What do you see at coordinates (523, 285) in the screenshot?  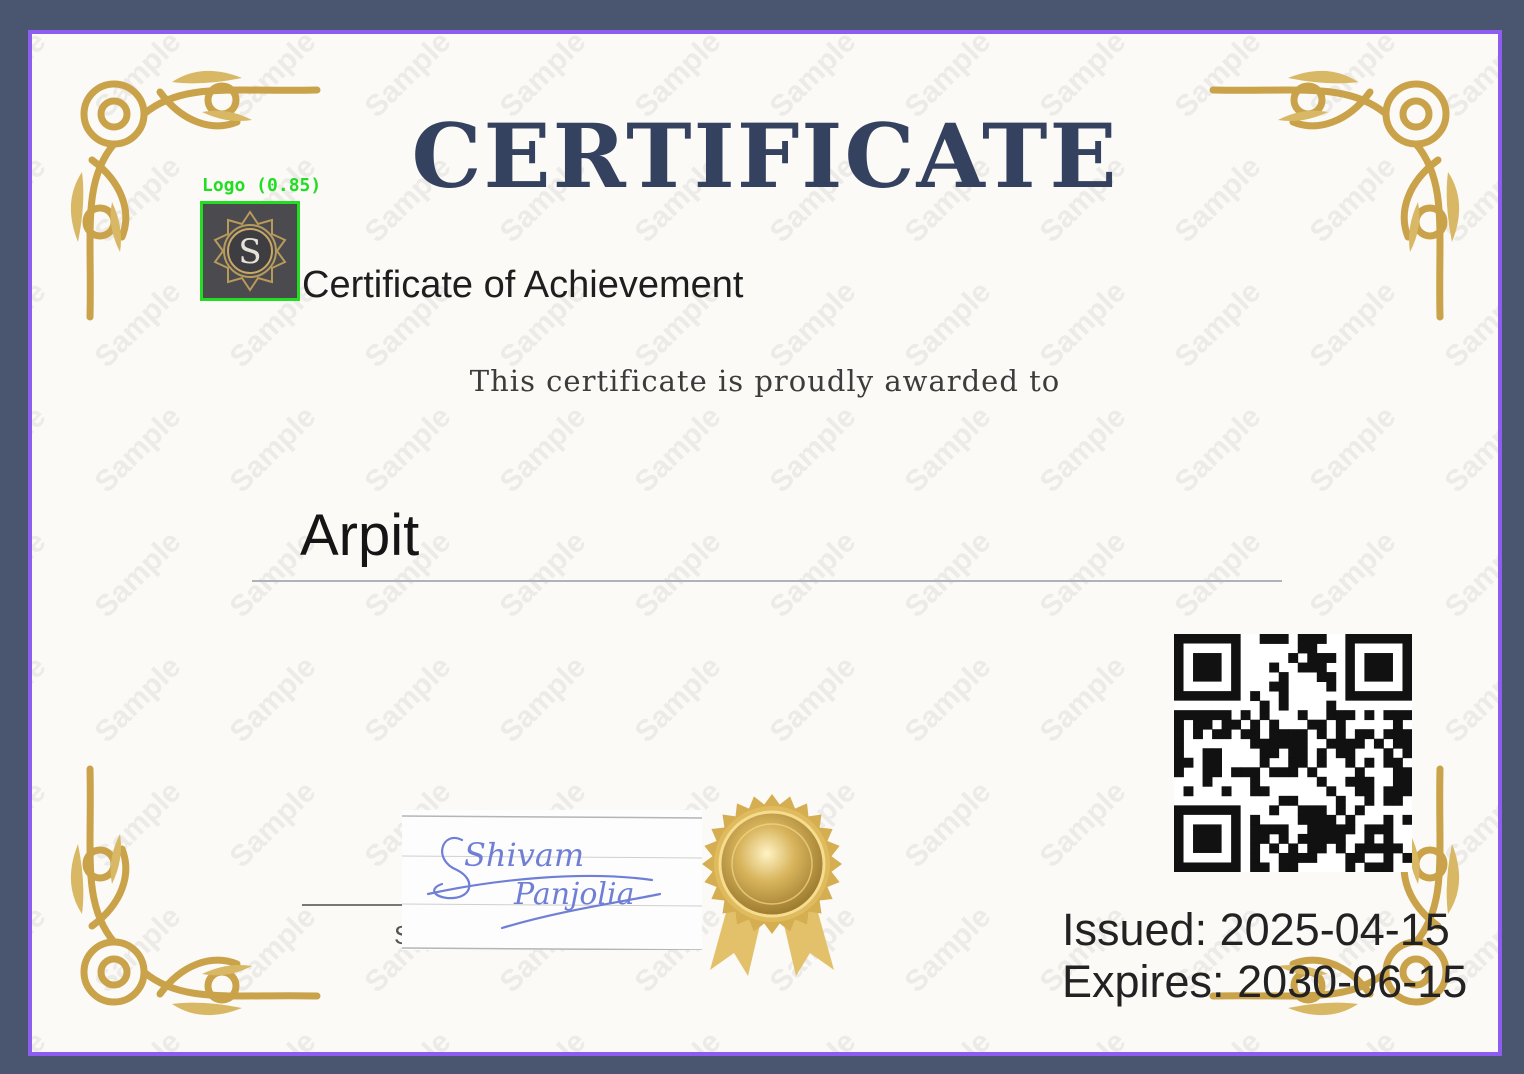 I see `certificate-subtitle: Certificate of Achievement` at bounding box center [523, 285].